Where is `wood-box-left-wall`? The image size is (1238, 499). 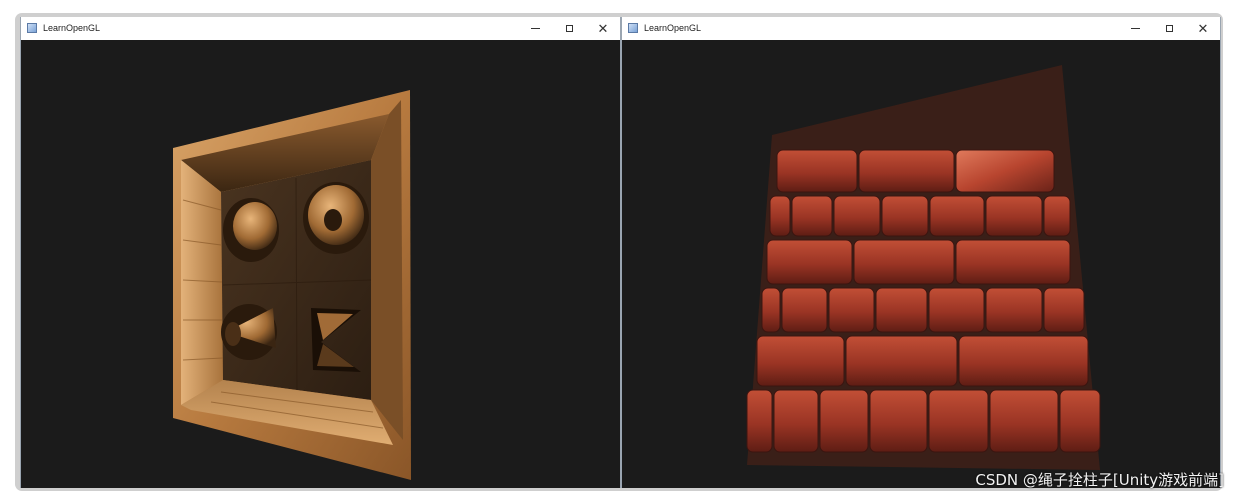 wood-box-left-wall is located at coordinates (202, 282).